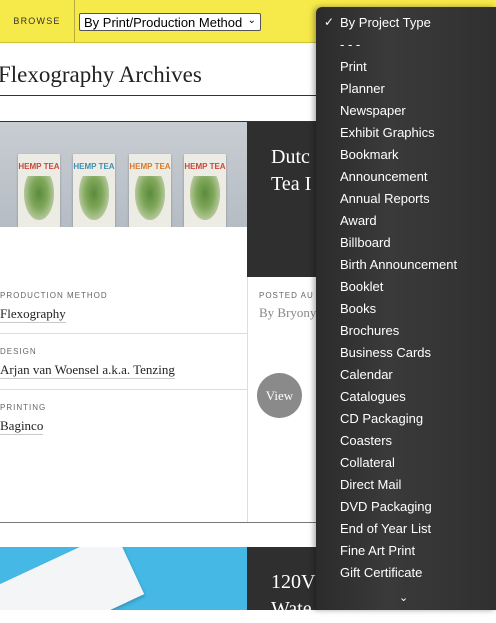 The image size is (496, 623). I want to click on design-label: DESIGN, so click(18, 351).